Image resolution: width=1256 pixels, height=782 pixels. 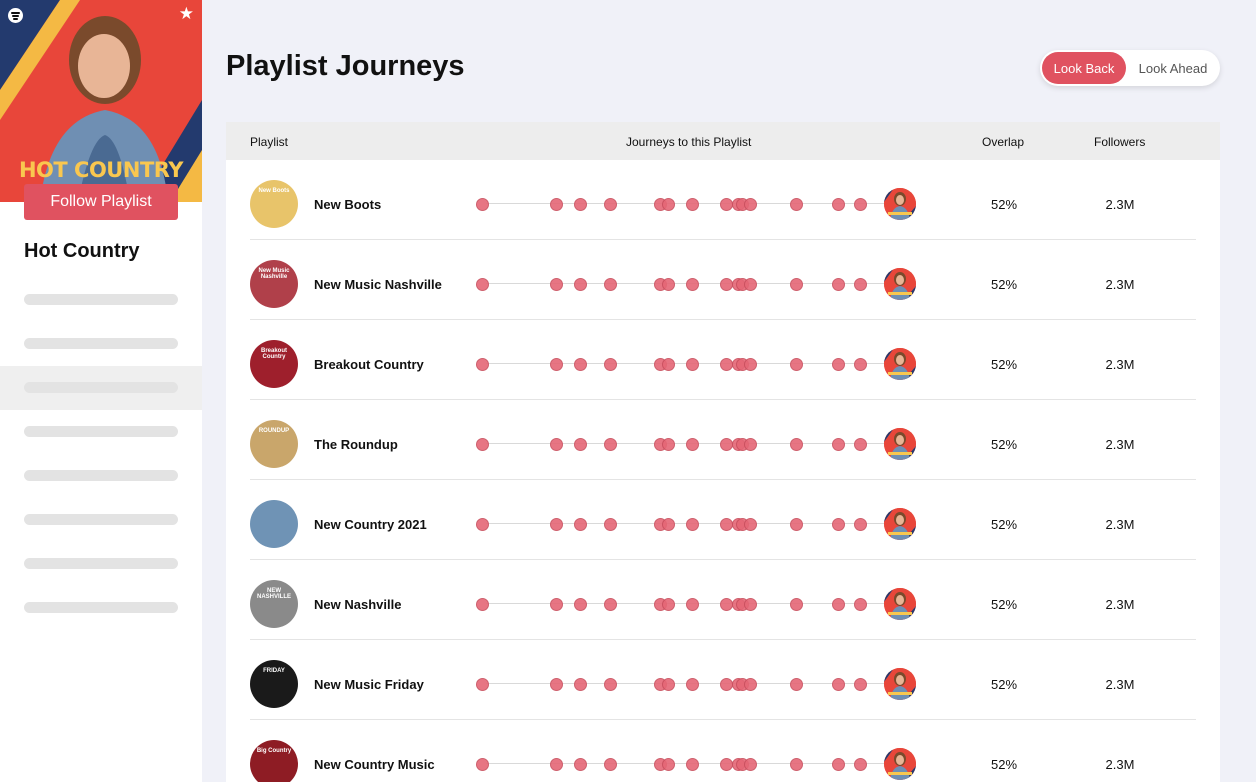 I want to click on column-header-playlist: Playlist, so click(x=269, y=142).